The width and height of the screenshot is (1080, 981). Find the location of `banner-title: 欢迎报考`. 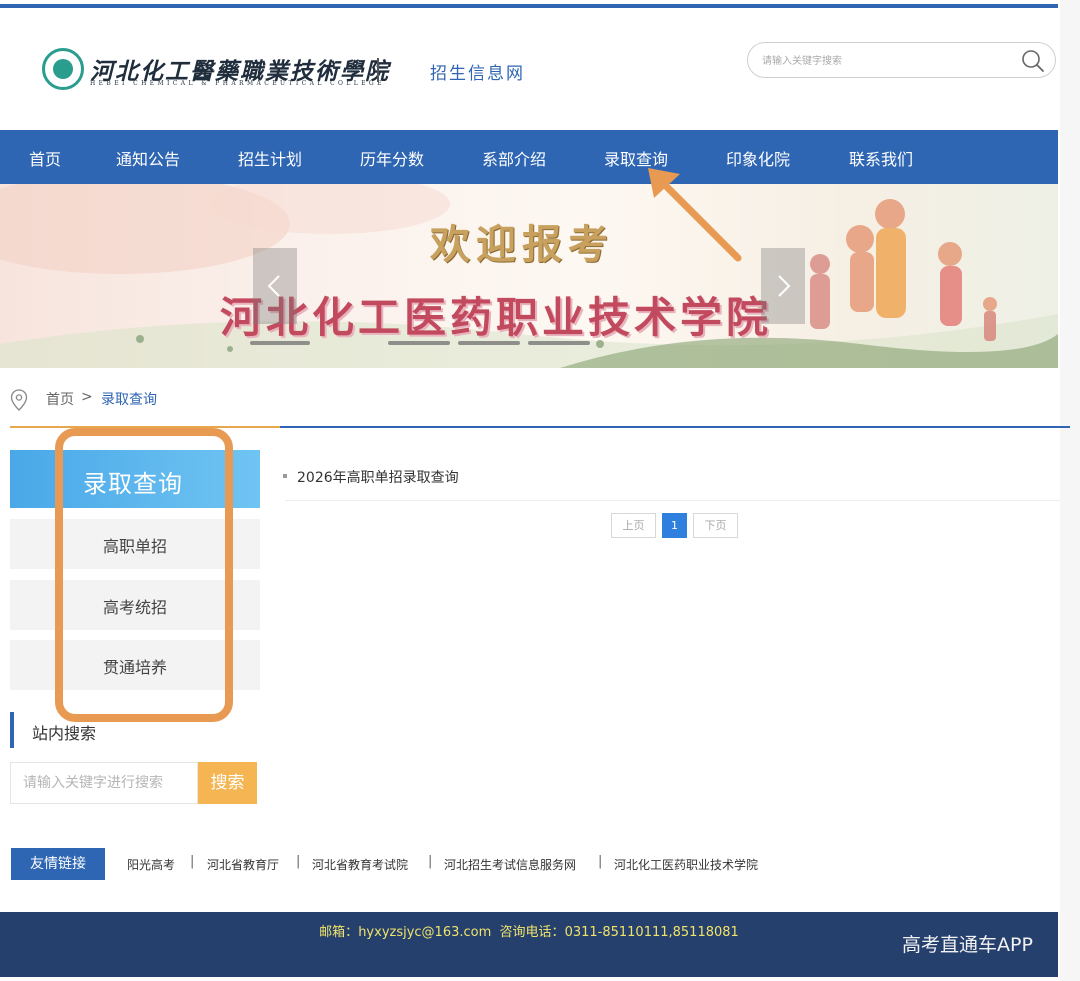

banner-title: 欢迎报考 is located at coordinates (522, 244).